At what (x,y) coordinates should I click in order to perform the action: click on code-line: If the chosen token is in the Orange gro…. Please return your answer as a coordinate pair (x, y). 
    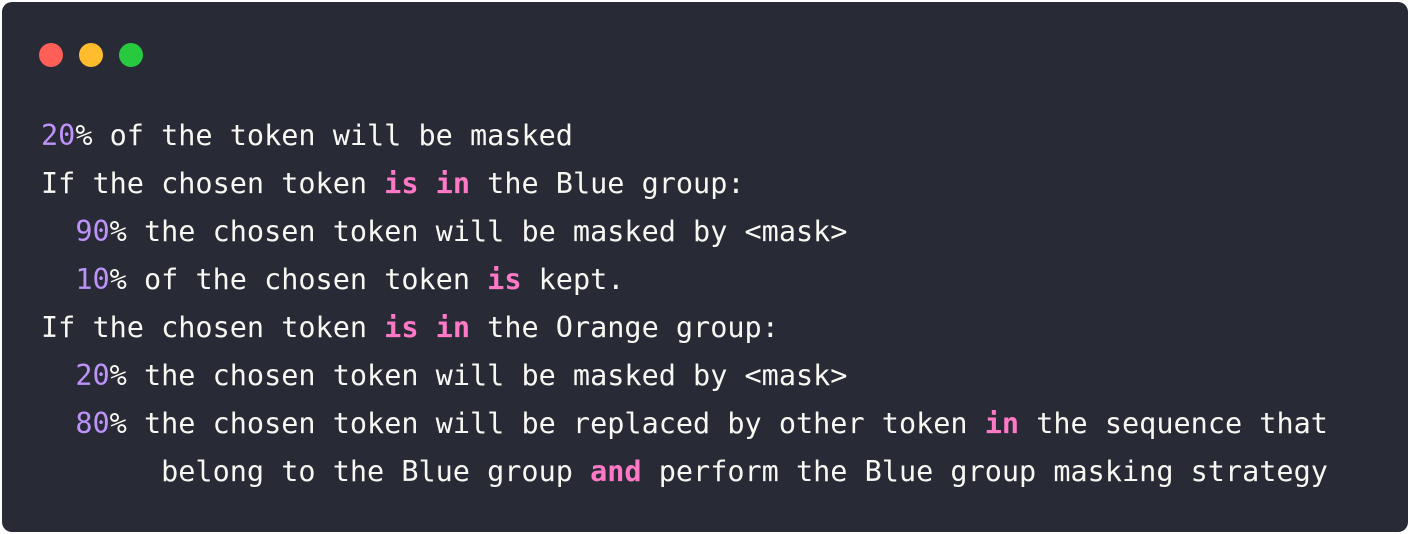
    Looking at the image, I should click on (684, 328).